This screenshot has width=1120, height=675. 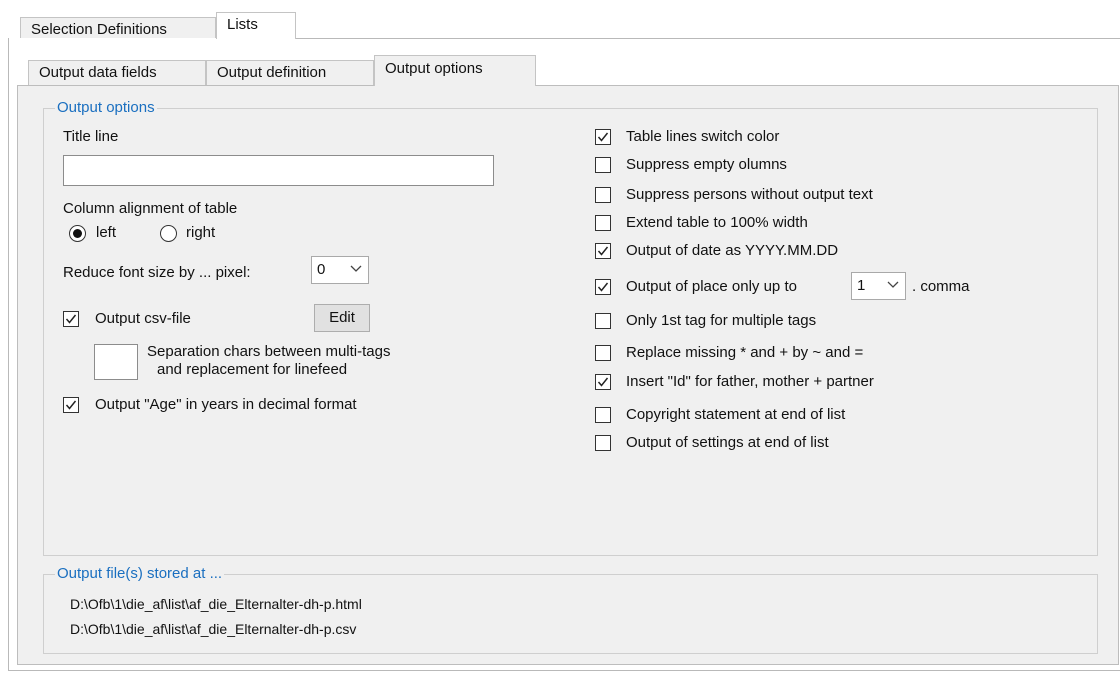 I want to click on option-label: Only 1st tag for multiple tags, so click(x=721, y=320).